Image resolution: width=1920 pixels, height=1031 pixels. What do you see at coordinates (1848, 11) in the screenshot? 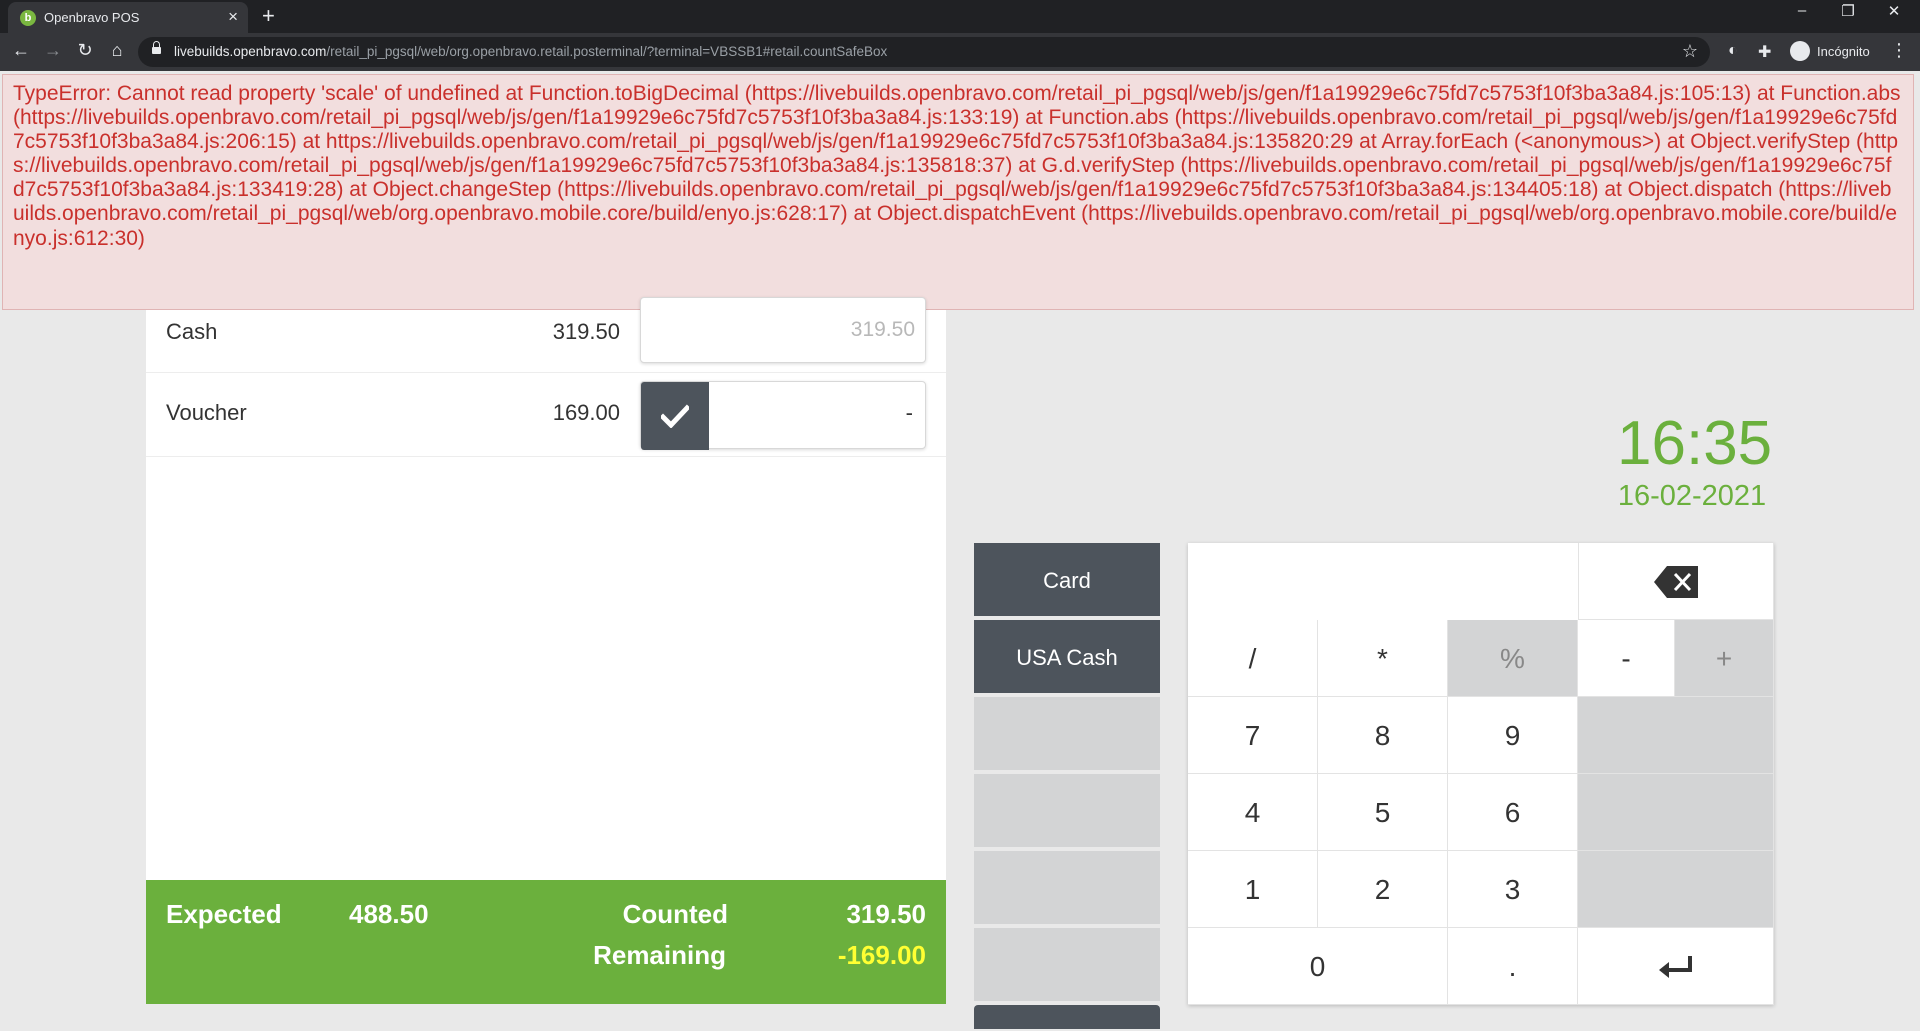
I see `restore-icon: ❐` at bounding box center [1848, 11].